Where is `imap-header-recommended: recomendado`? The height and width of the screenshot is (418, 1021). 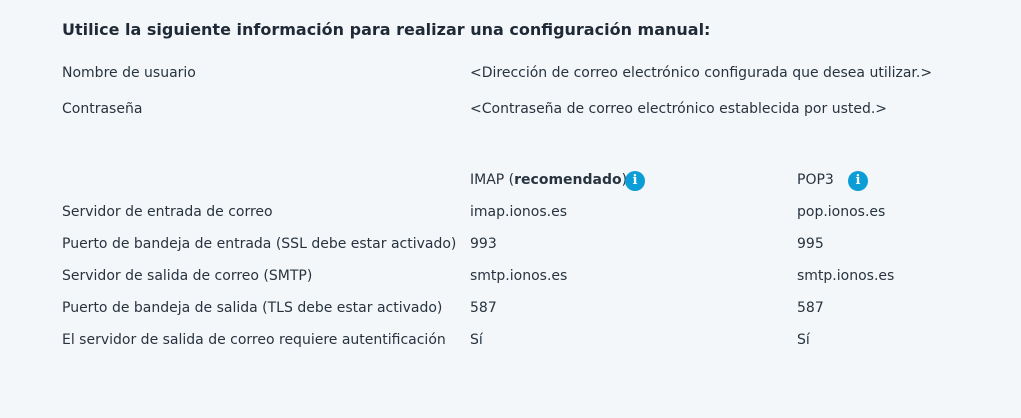 imap-header-recommended: recomendado is located at coordinates (568, 180).